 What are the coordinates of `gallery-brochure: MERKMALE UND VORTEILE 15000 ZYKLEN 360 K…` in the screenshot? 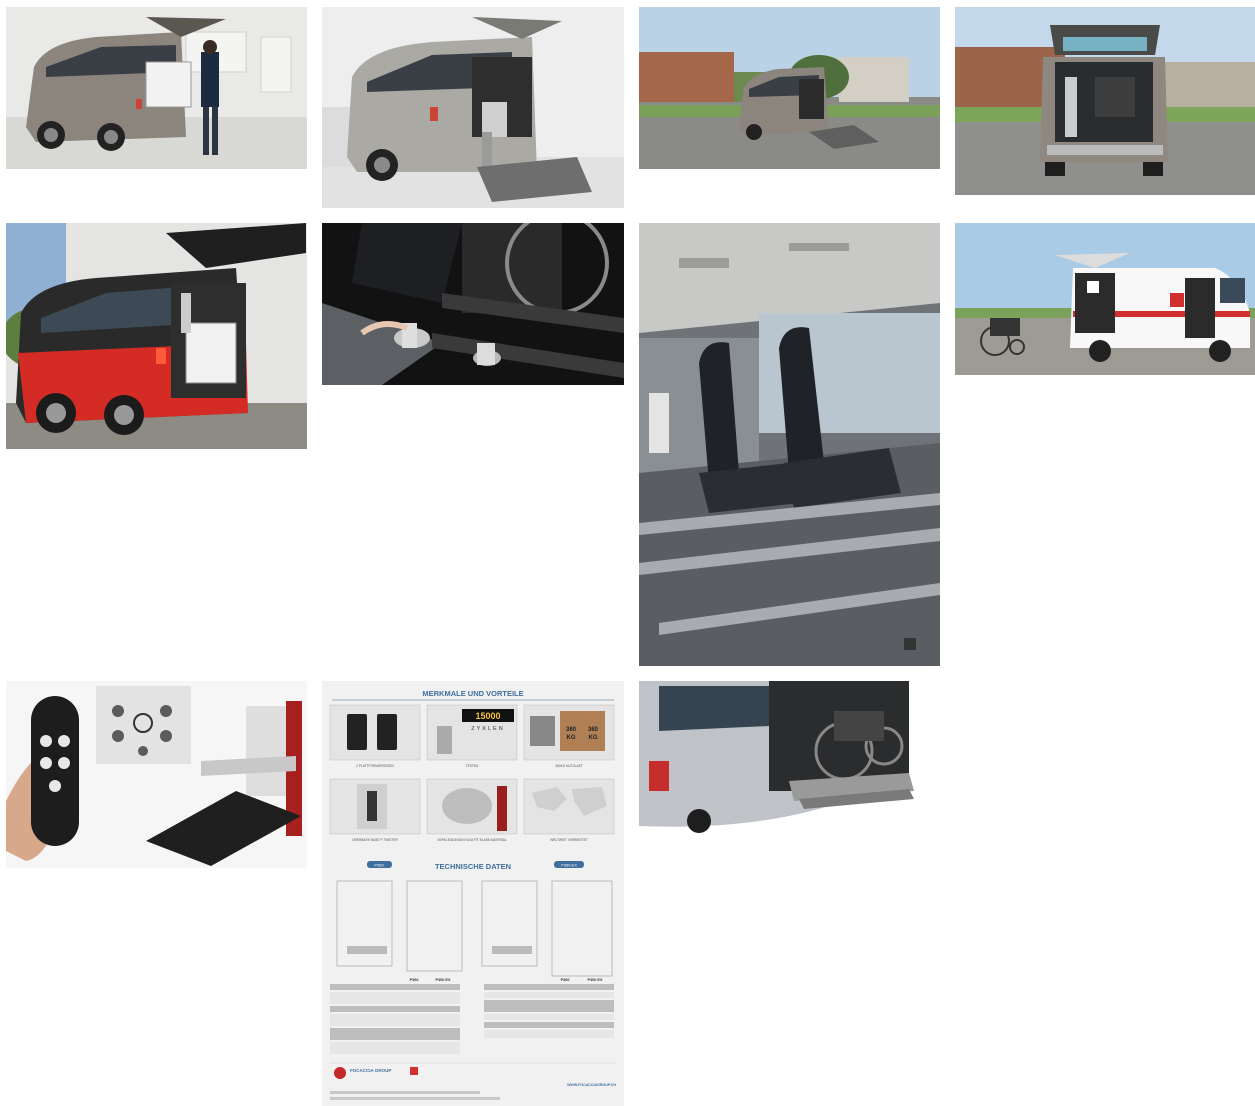 It's located at (473, 893).